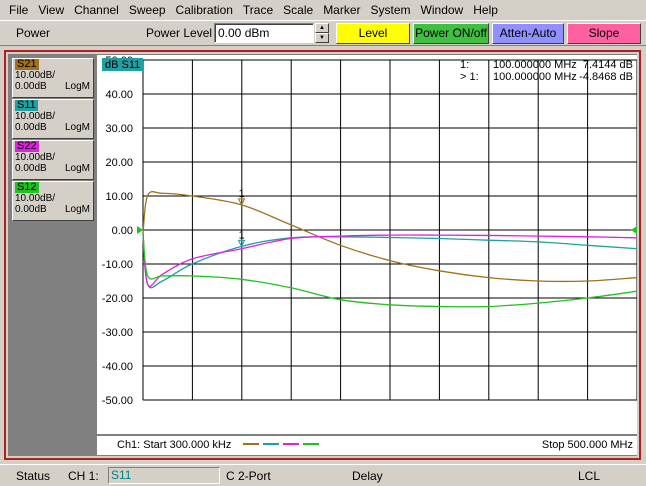  Describe the element at coordinates (634, 230) in the screenshot. I see `reference-right-arrow-icon` at that location.